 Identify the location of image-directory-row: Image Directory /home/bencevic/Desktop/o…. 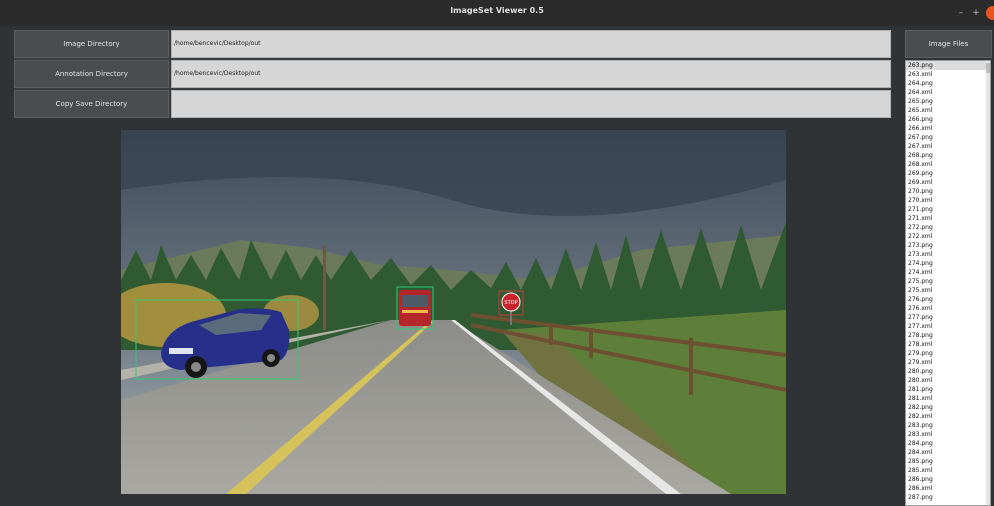
(453, 44).